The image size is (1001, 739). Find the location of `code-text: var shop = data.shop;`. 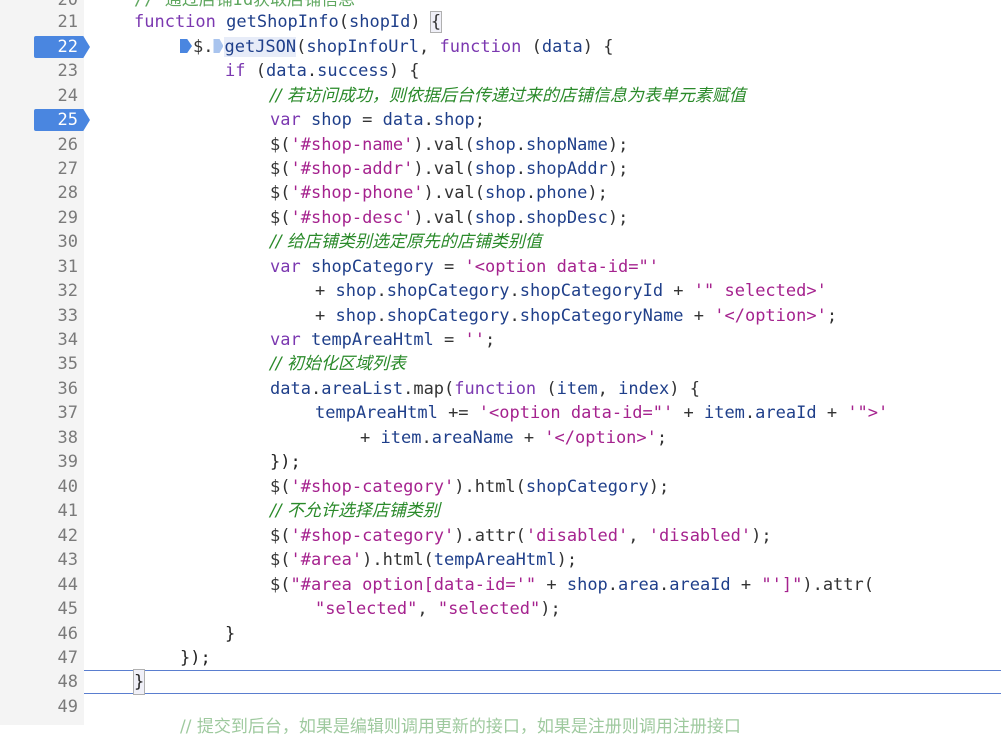

code-text: var shop = data.shop; is located at coordinates (377, 120).